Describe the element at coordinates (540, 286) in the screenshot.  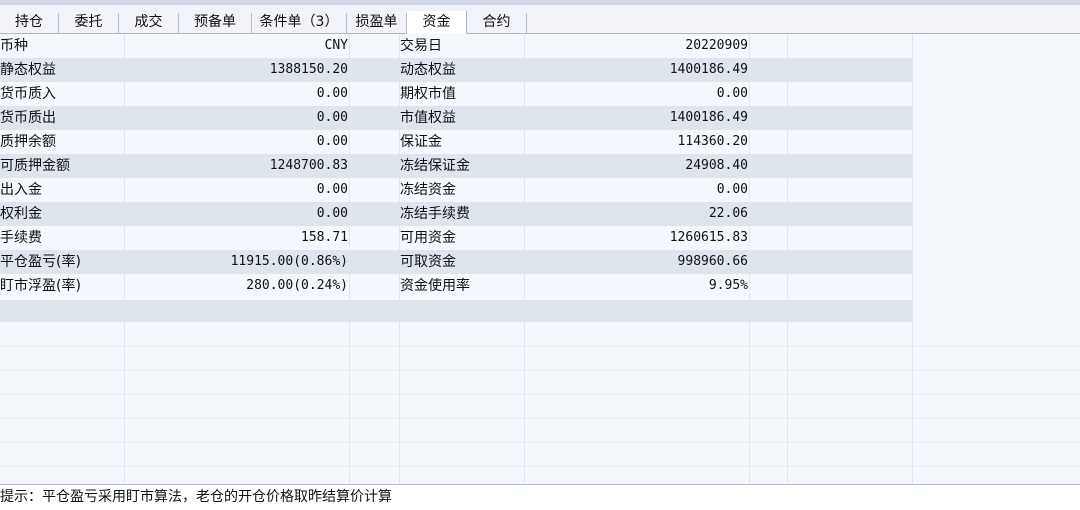
I see `table-row: 盯市浮盈(率) 280.00(0.24%) 资金使用率 9.95%` at that location.